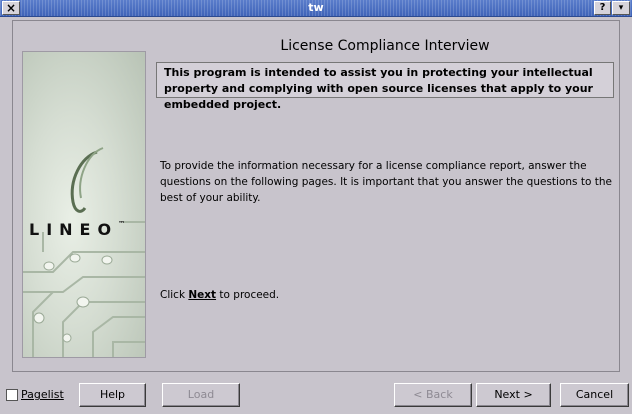 This screenshot has width=632, height=414. I want to click on next-button-label: Next >, so click(513, 394).